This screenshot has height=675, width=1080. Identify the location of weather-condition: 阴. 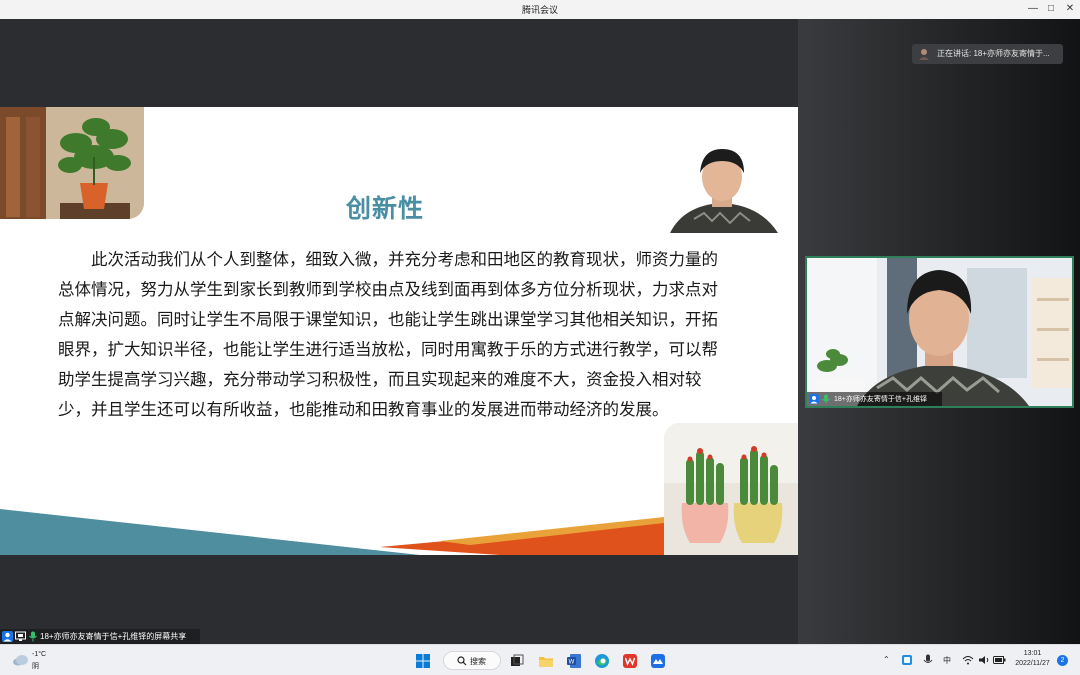
(35, 666).